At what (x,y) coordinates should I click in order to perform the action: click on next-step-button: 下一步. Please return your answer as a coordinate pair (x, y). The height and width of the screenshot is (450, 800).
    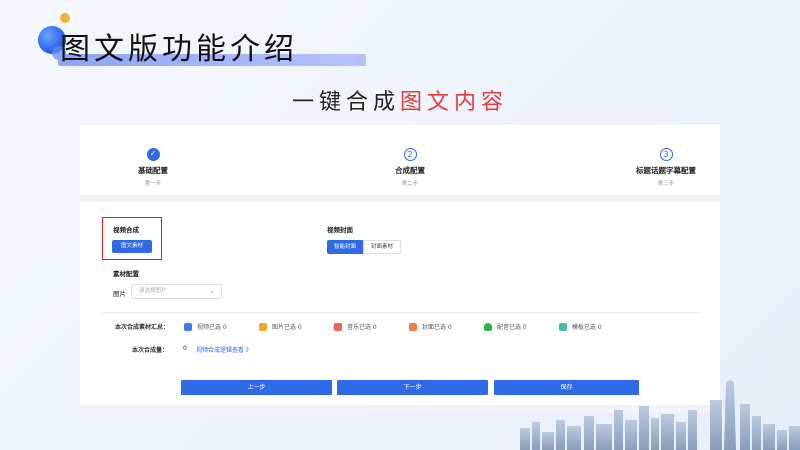
    Looking at the image, I should click on (412, 387).